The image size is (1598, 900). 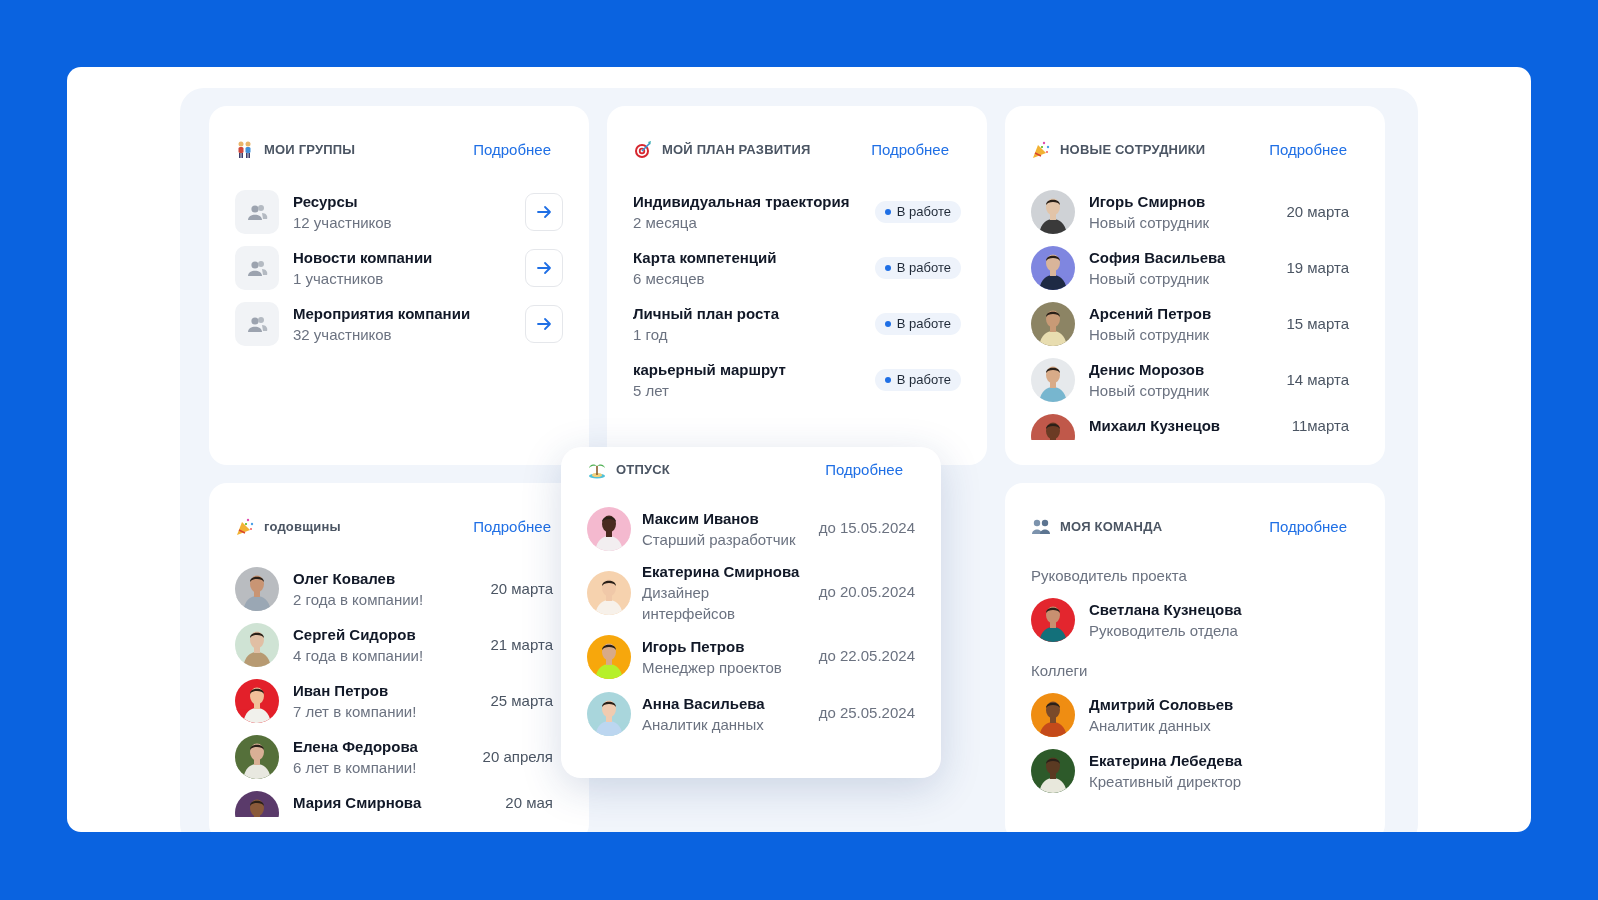 I want to click on person-subtitle: 2 года в компании!, so click(x=358, y=600).